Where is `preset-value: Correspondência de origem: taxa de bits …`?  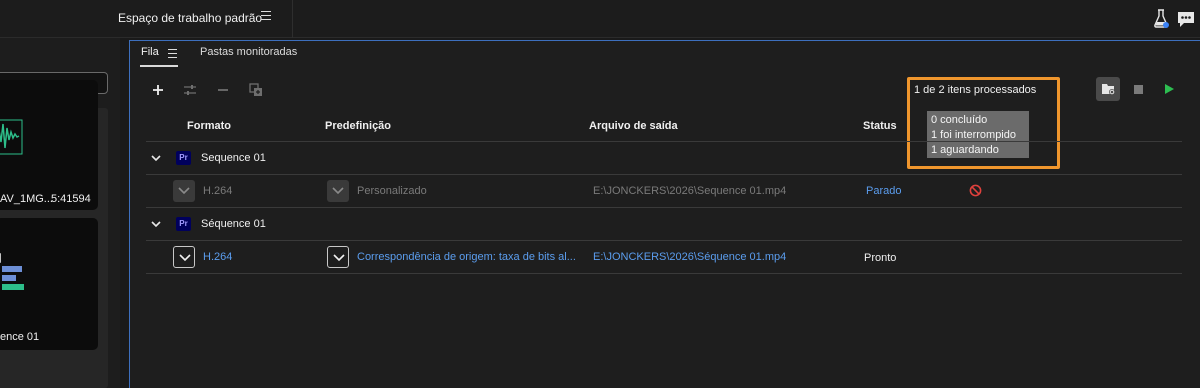
preset-value: Correspondência de origem: taxa de bits … is located at coordinates (466, 257).